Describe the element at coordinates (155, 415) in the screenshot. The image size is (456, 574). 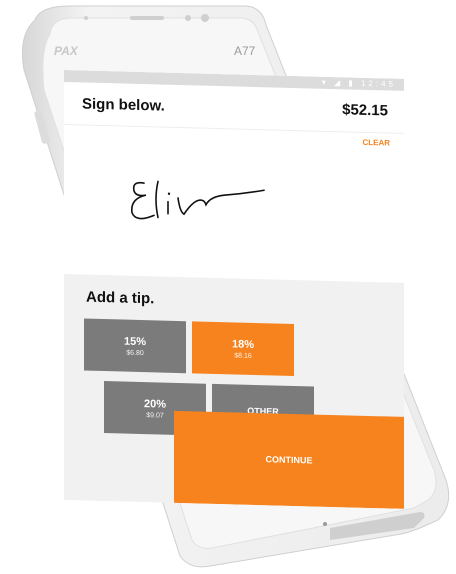
I see `tip-amount: $9.07` at that location.